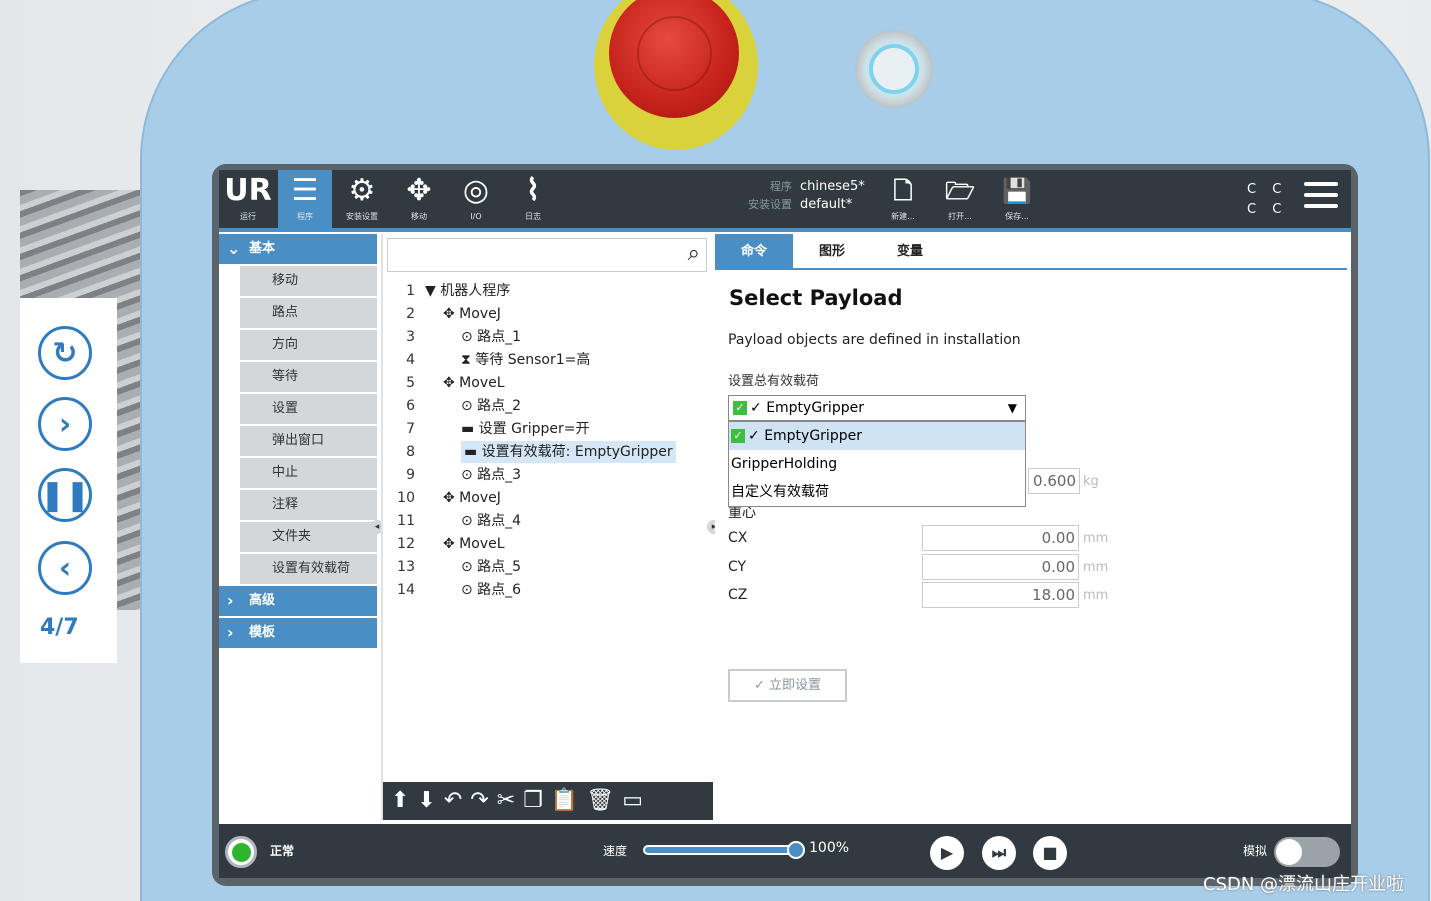  I want to click on tree-row: 2 ✥ MoveJ, so click(547, 314).